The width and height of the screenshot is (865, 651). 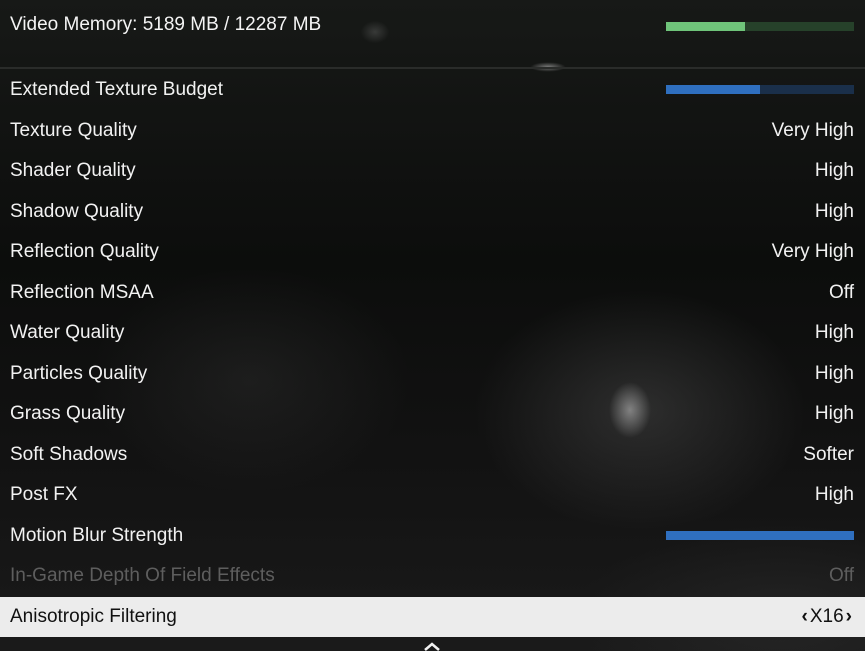 I want to click on setting-row-particles-quality: Particles Quality High, so click(x=432, y=374).